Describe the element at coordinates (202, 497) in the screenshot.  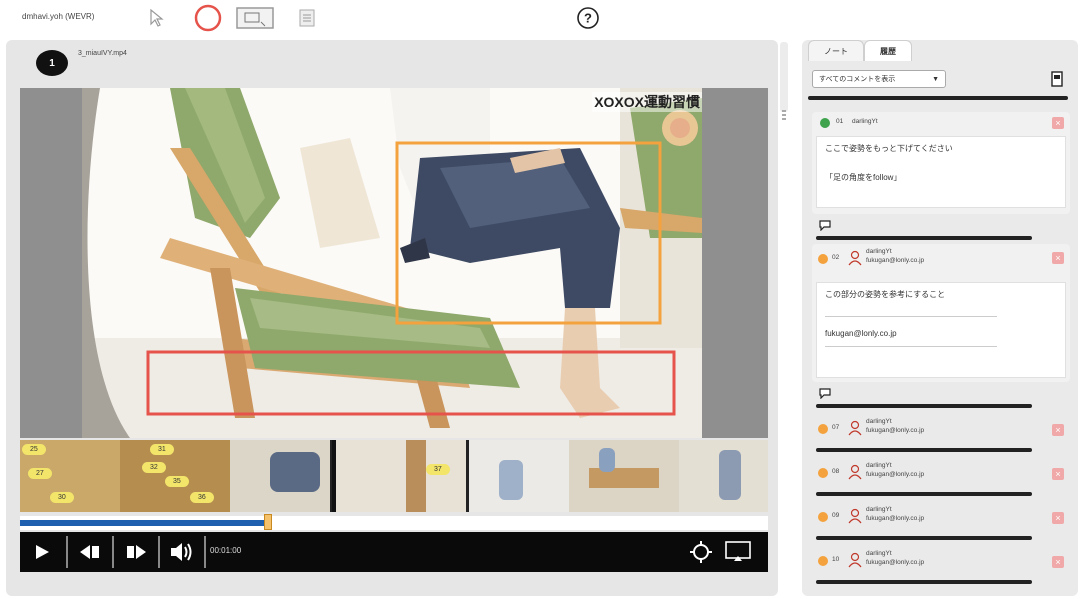
I see `annotation-tag: 36` at that location.